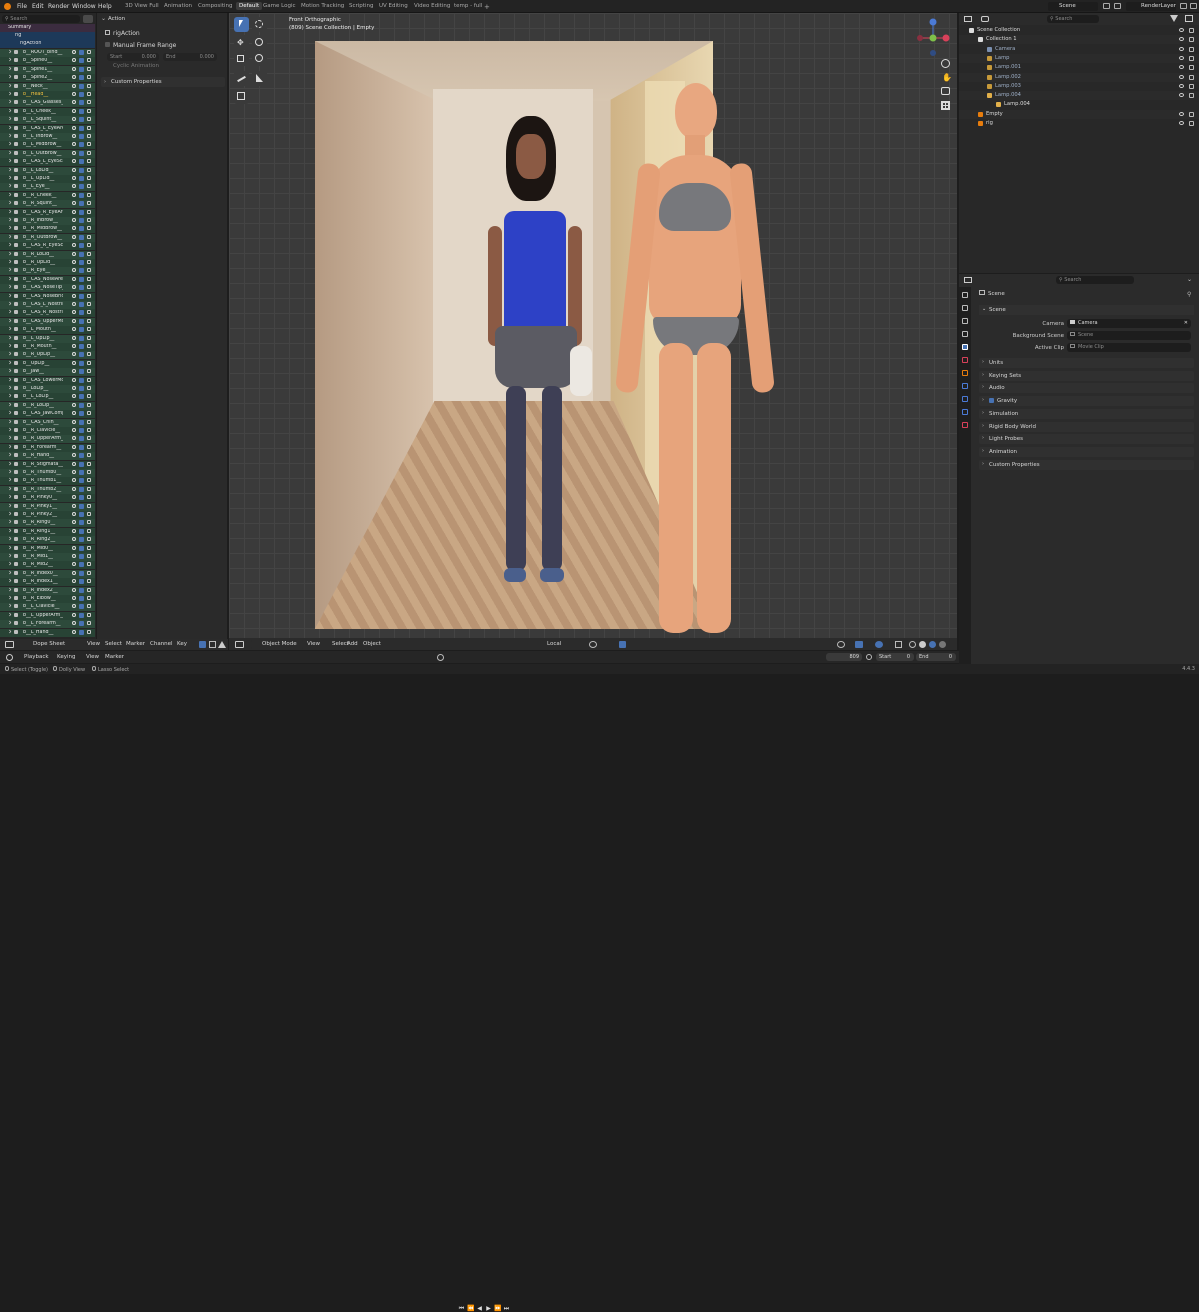  Describe the element at coordinates (163, 34) in the screenshot. I see `action-name-field: rigAction` at that location.